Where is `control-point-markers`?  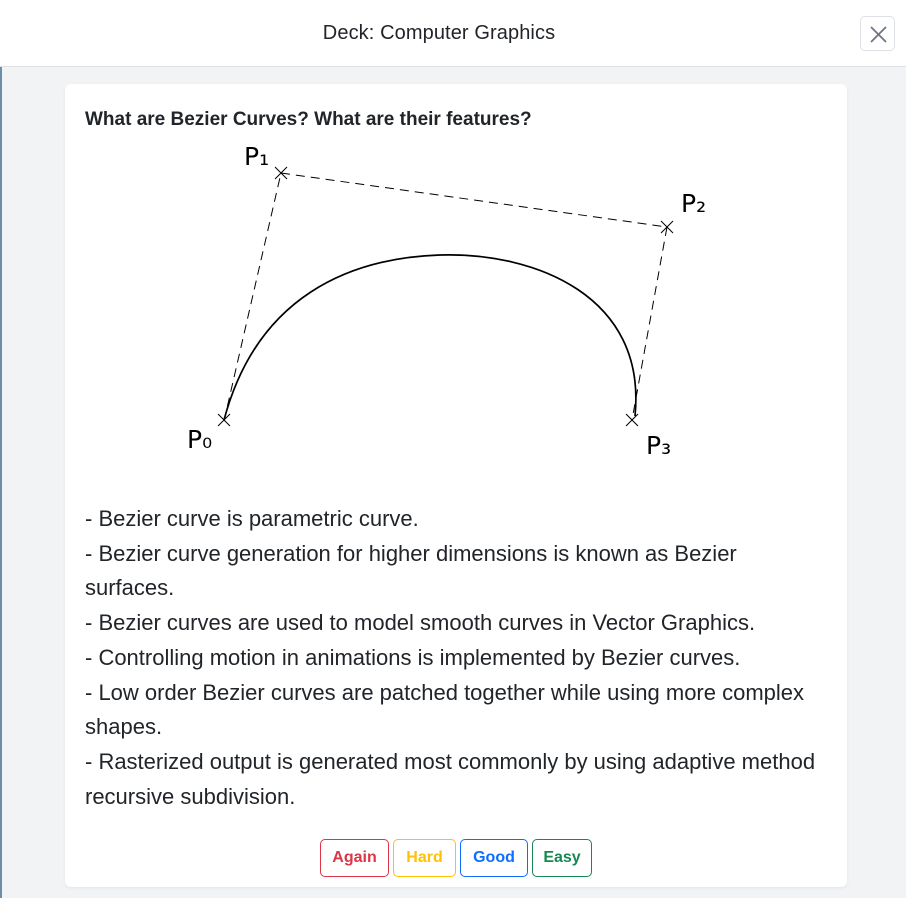
control-point-markers is located at coordinates (445, 296).